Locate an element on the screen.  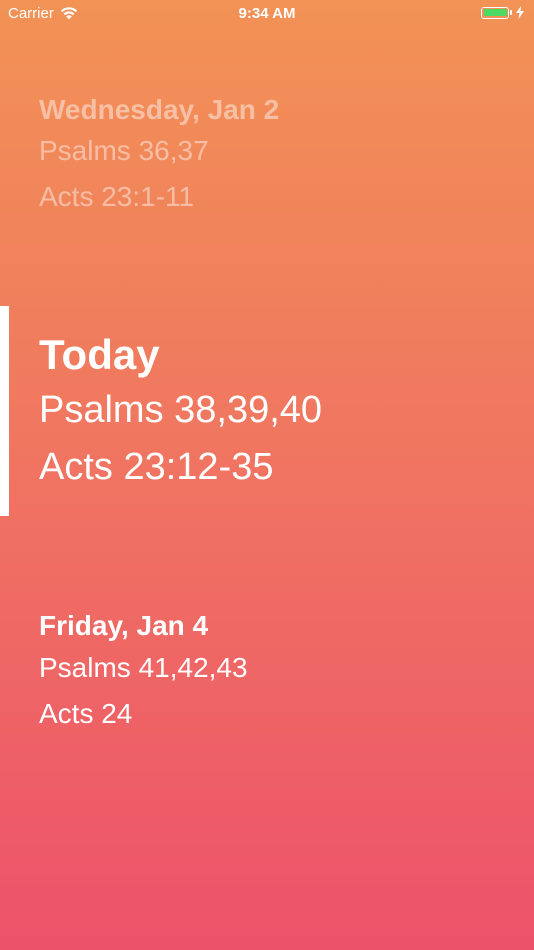
battery-cap is located at coordinates (511, 12).